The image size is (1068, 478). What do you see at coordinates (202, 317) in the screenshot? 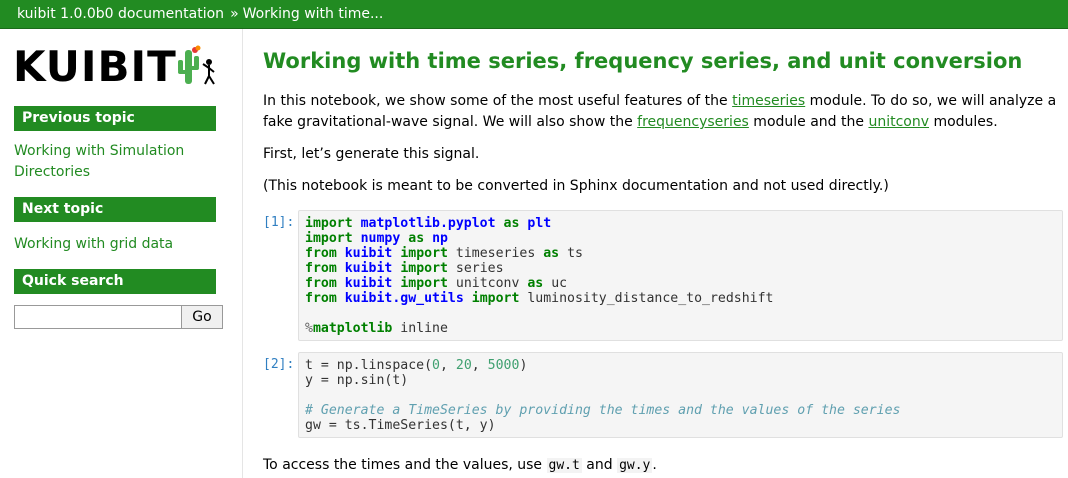
I see `search-go-button: Go` at bounding box center [202, 317].